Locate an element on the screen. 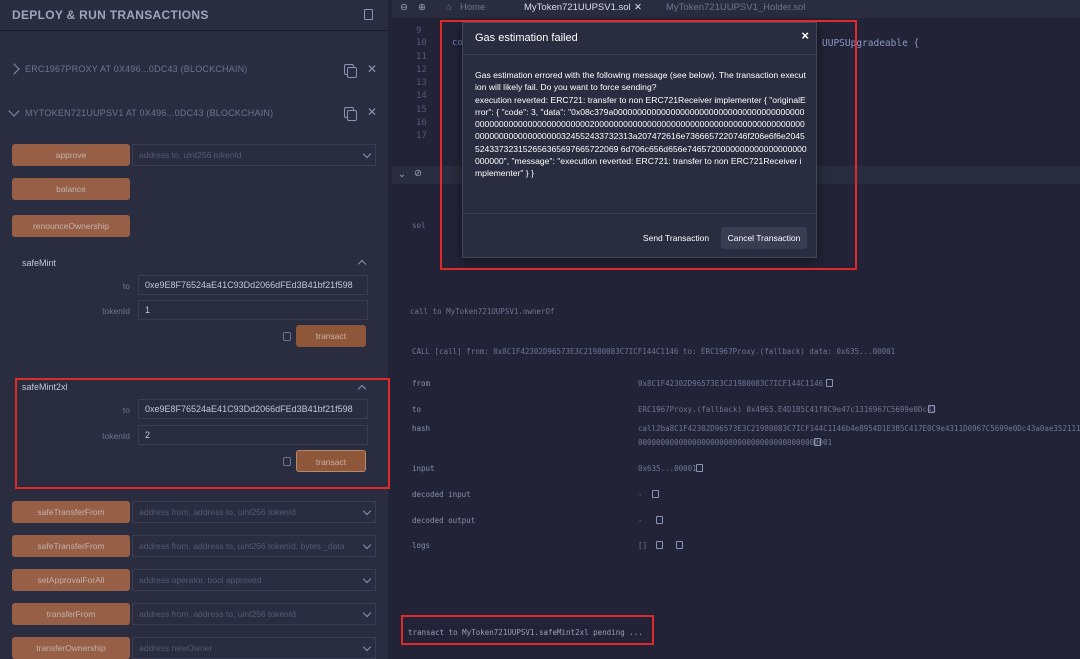 This screenshot has height=659, width=1080. safetransferfrom-data-button: safeTransferFrom is located at coordinates (71, 546).